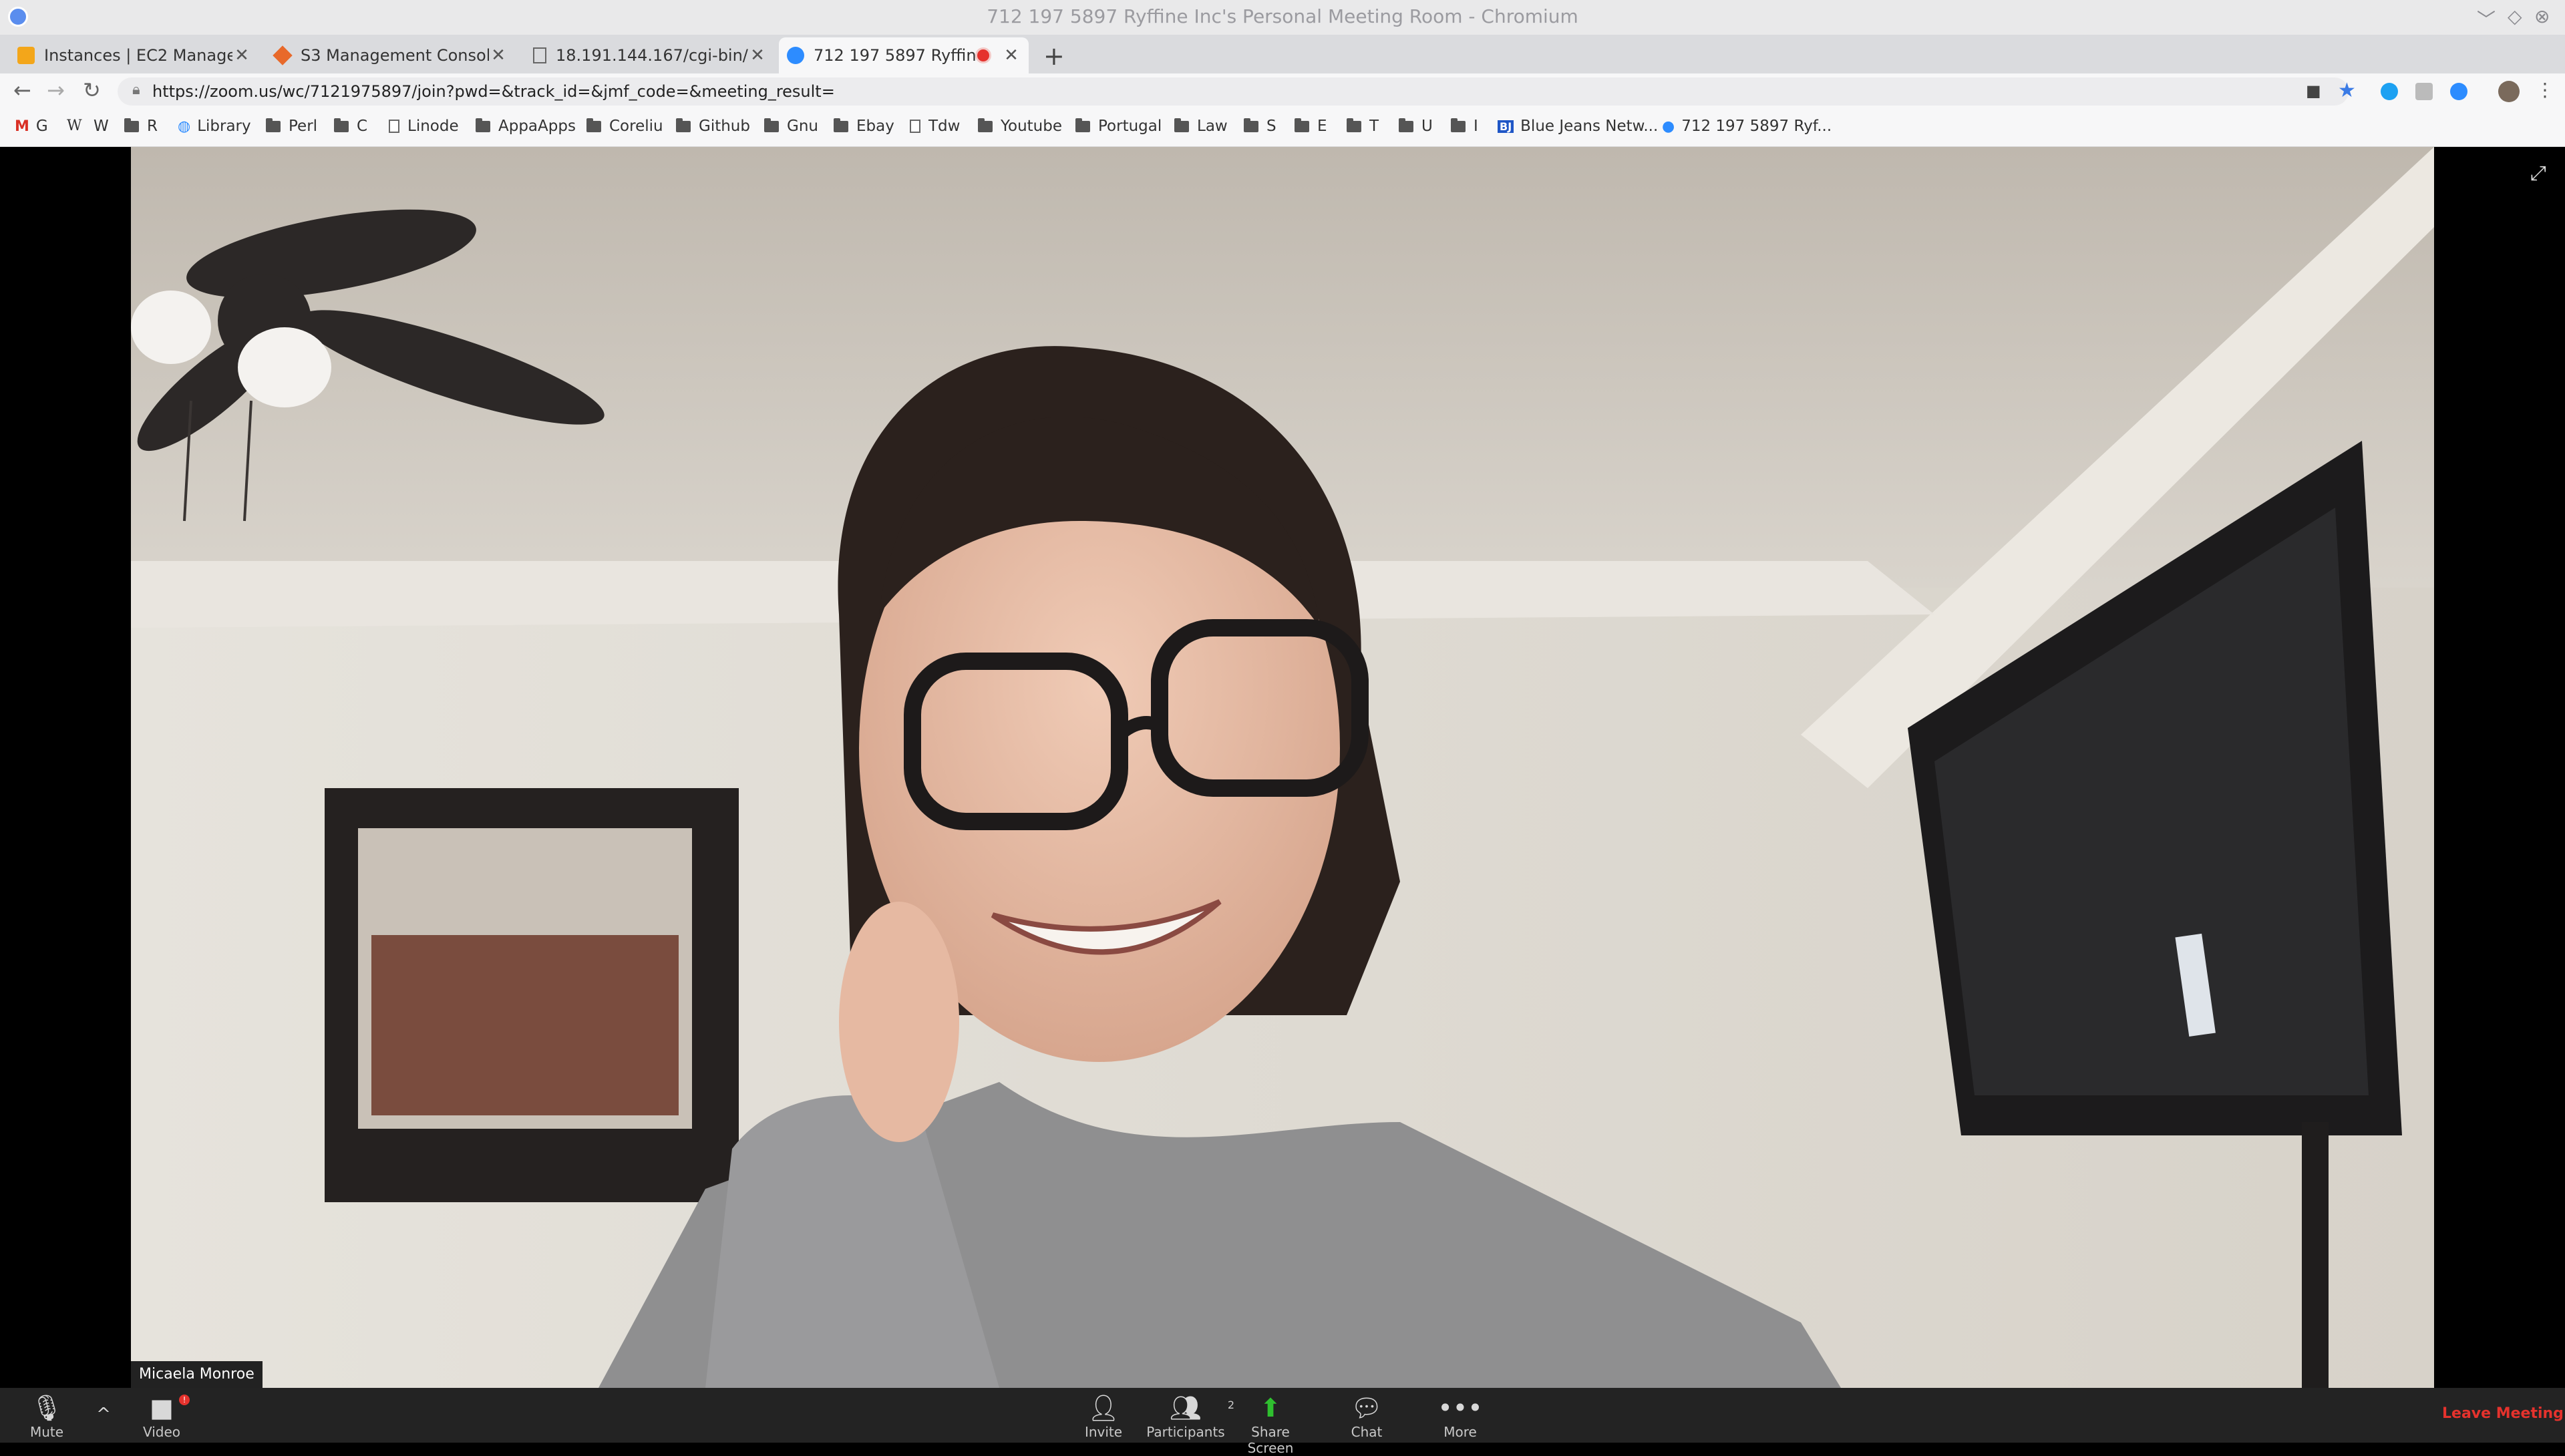  Describe the element at coordinates (1270, 1408) in the screenshot. I see `share-screen-icon: ⬆` at that location.